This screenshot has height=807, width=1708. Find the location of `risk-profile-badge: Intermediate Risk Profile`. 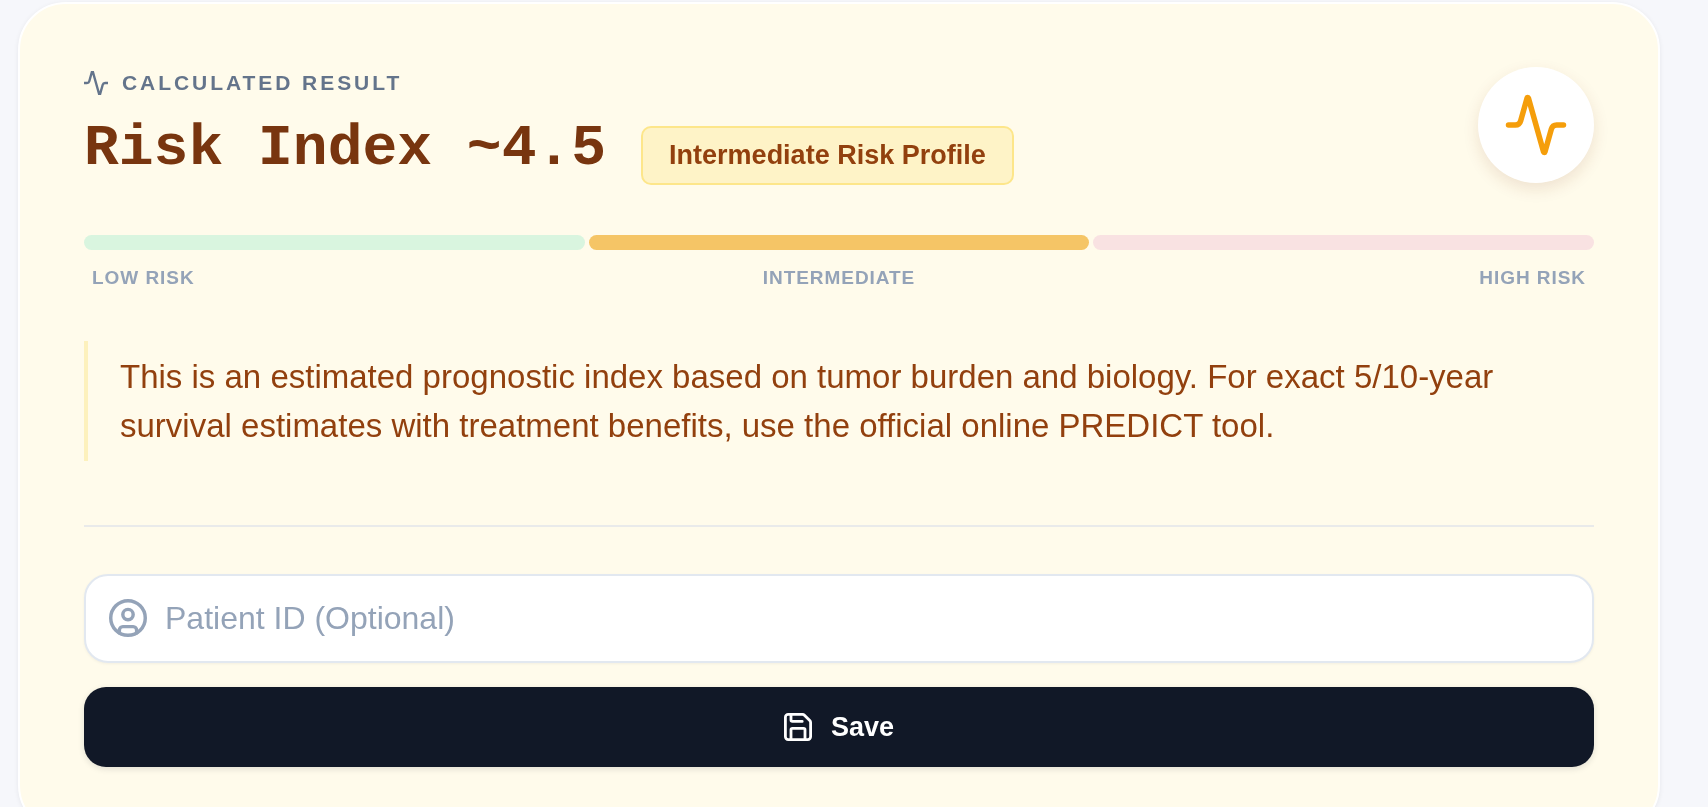

risk-profile-badge: Intermediate Risk Profile is located at coordinates (827, 155).